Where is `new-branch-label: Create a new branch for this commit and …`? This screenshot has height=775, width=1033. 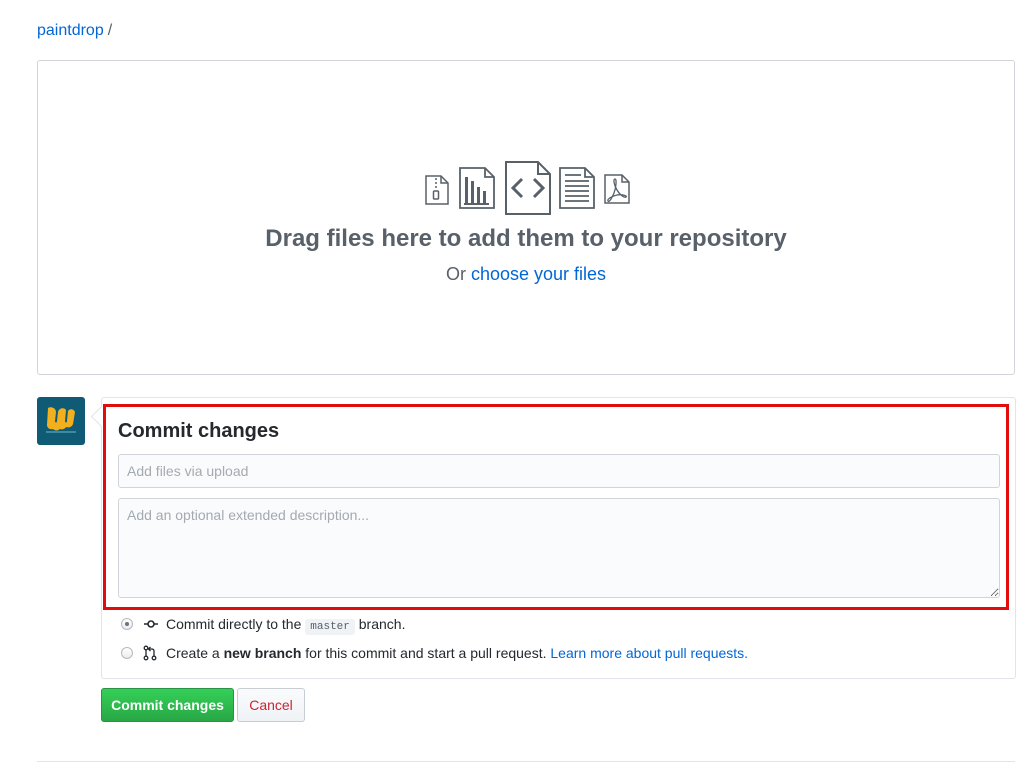 new-branch-label: Create a new branch for this commit and … is located at coordinates (457, 653).